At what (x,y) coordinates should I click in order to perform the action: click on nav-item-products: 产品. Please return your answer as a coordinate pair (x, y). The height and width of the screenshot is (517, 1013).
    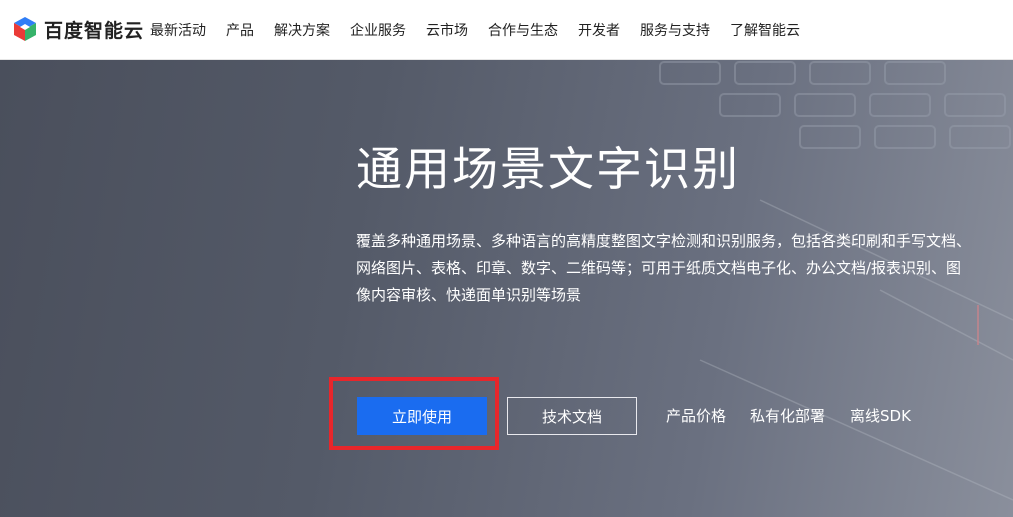
    Looking at the image, I should click on (240, 30).